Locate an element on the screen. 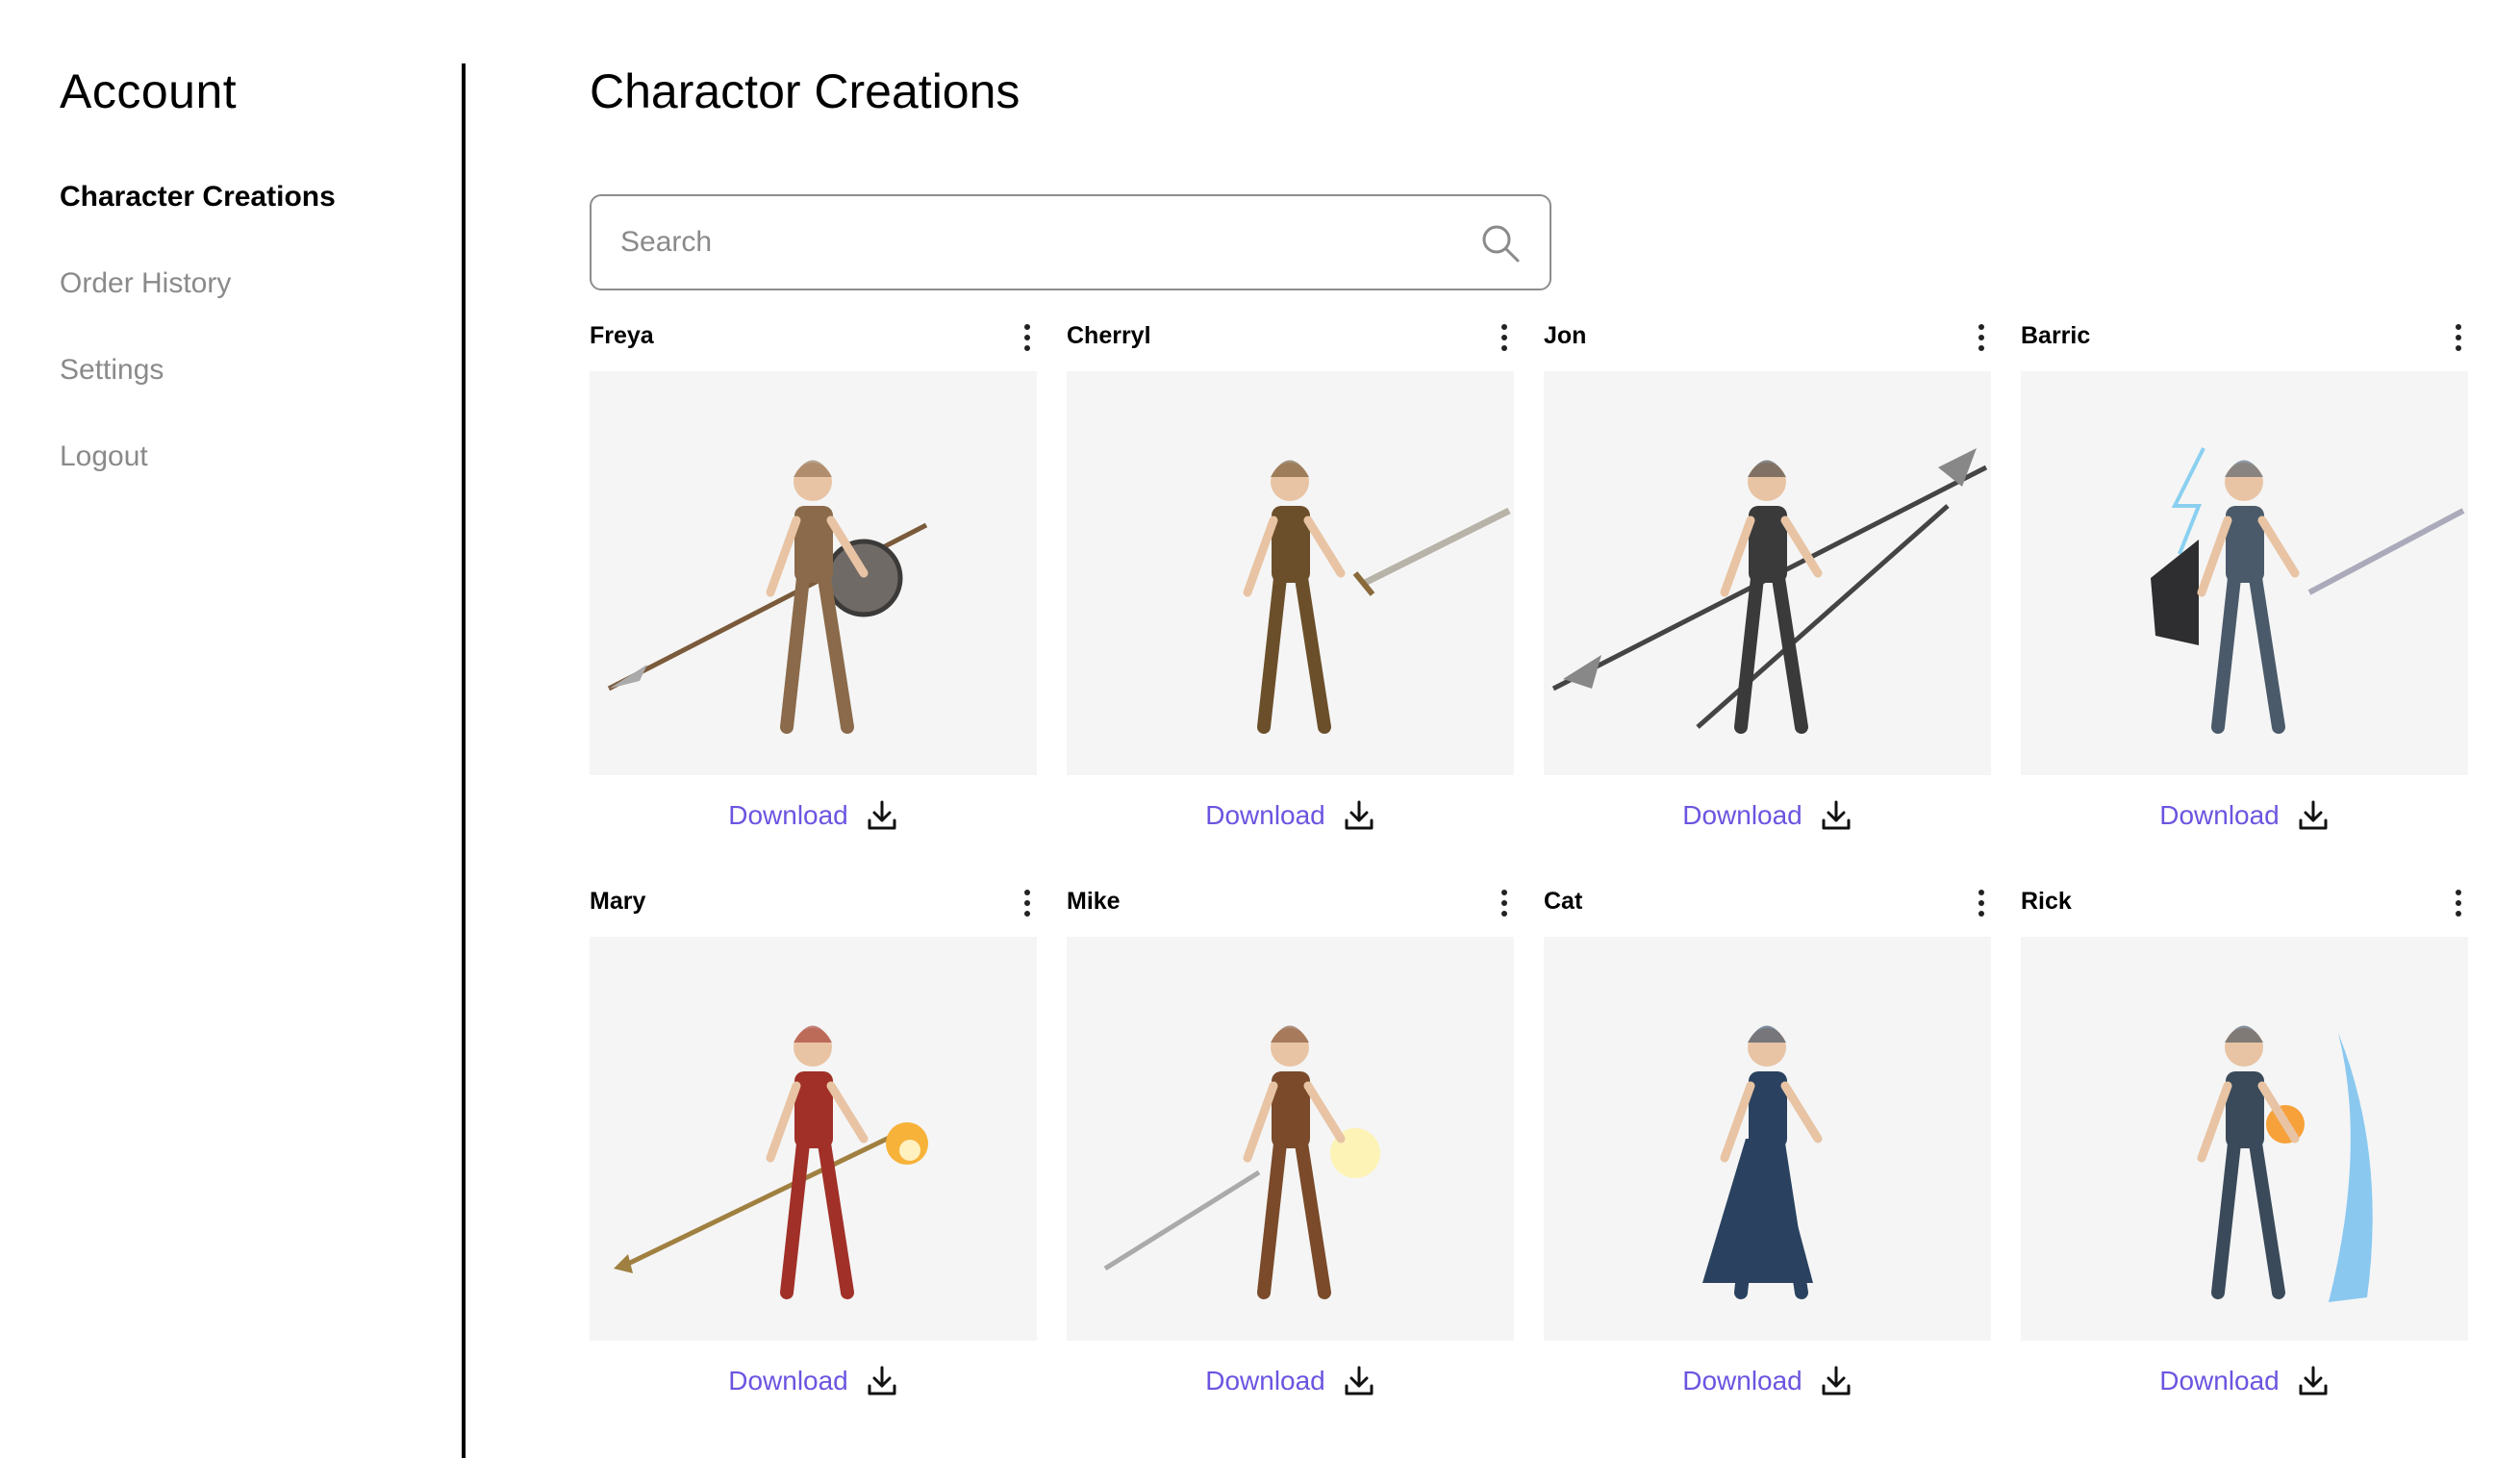  sidebar-item-order-history: Order History is located at coordinates (146, 284).